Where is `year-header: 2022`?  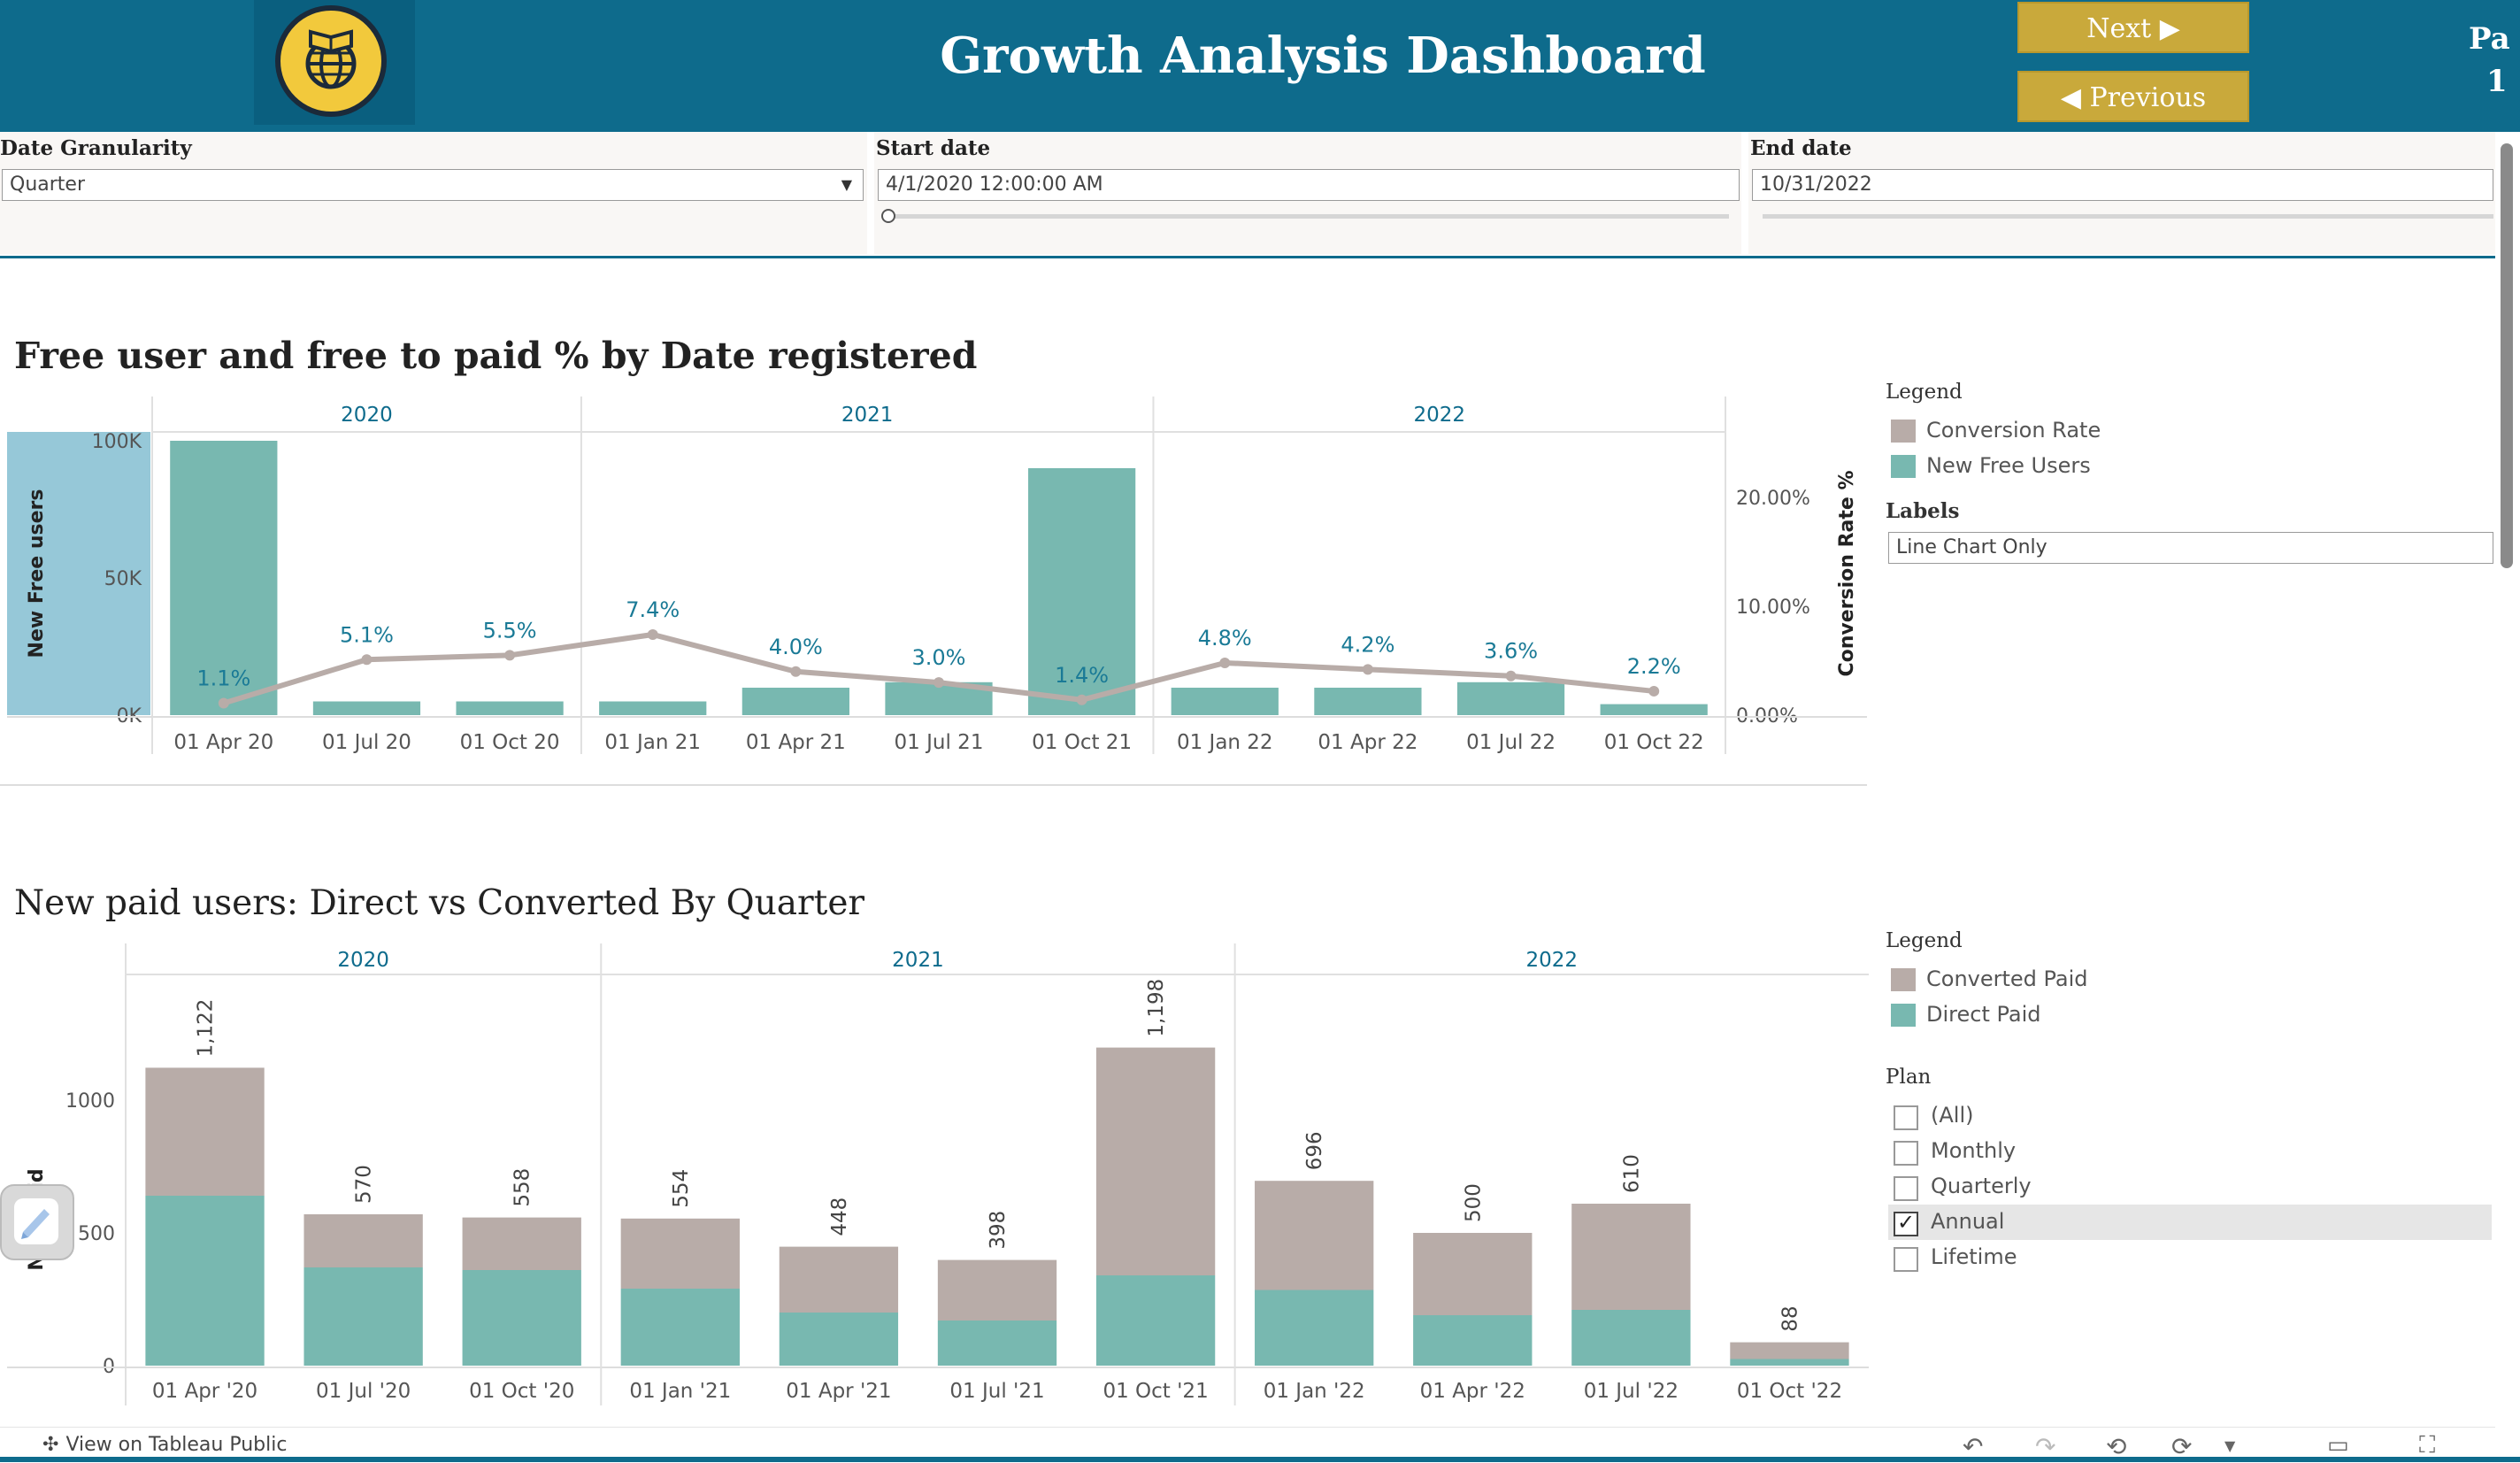 year-header: 2022 is located at coordinates (1439, 416).